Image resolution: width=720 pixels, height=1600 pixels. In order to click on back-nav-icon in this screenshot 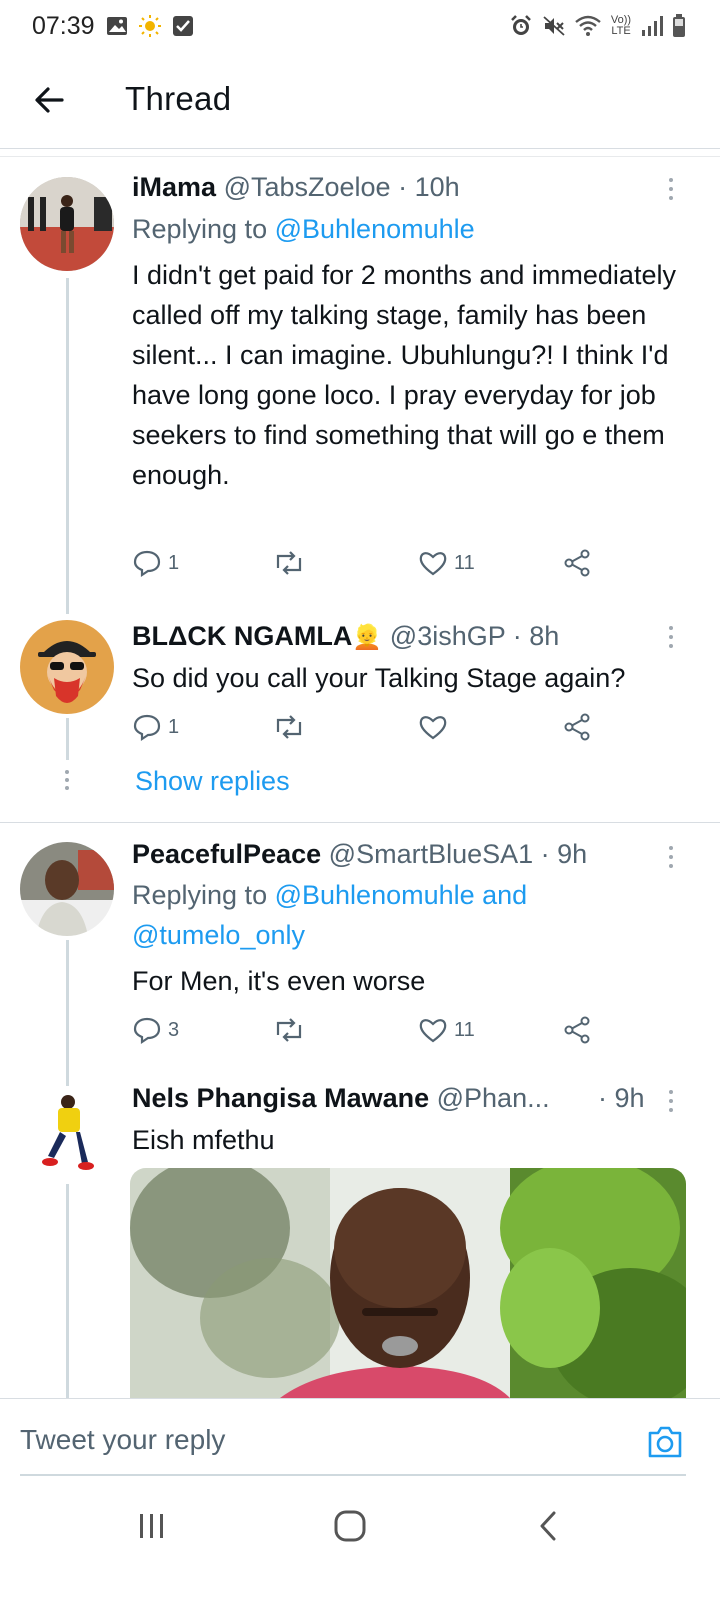, I will do `click(549, 1526)`.